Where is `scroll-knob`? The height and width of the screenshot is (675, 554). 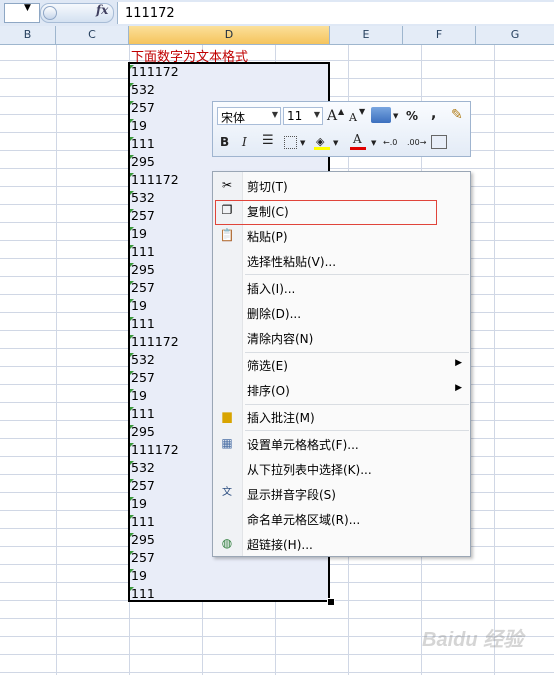
scroll-knob is located at coordinates (50, 13).